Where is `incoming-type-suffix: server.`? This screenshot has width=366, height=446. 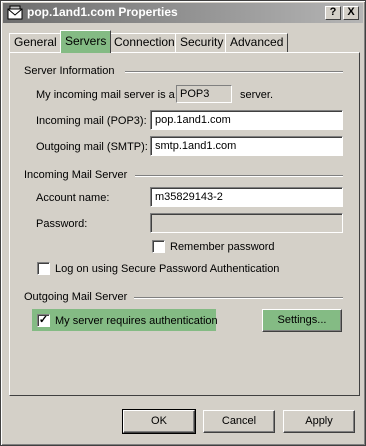
incoming-type-suffix: server. is located at coordinates (257, 95).